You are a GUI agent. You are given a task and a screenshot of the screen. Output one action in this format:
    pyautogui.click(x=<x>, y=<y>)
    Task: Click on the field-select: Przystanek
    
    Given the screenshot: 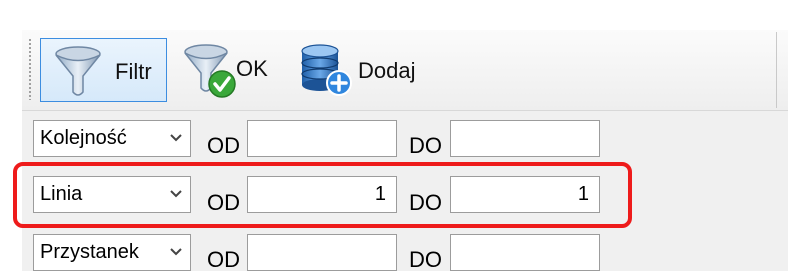 What is the action you would take?
    pyautogui.click(x=112, y=252)
    